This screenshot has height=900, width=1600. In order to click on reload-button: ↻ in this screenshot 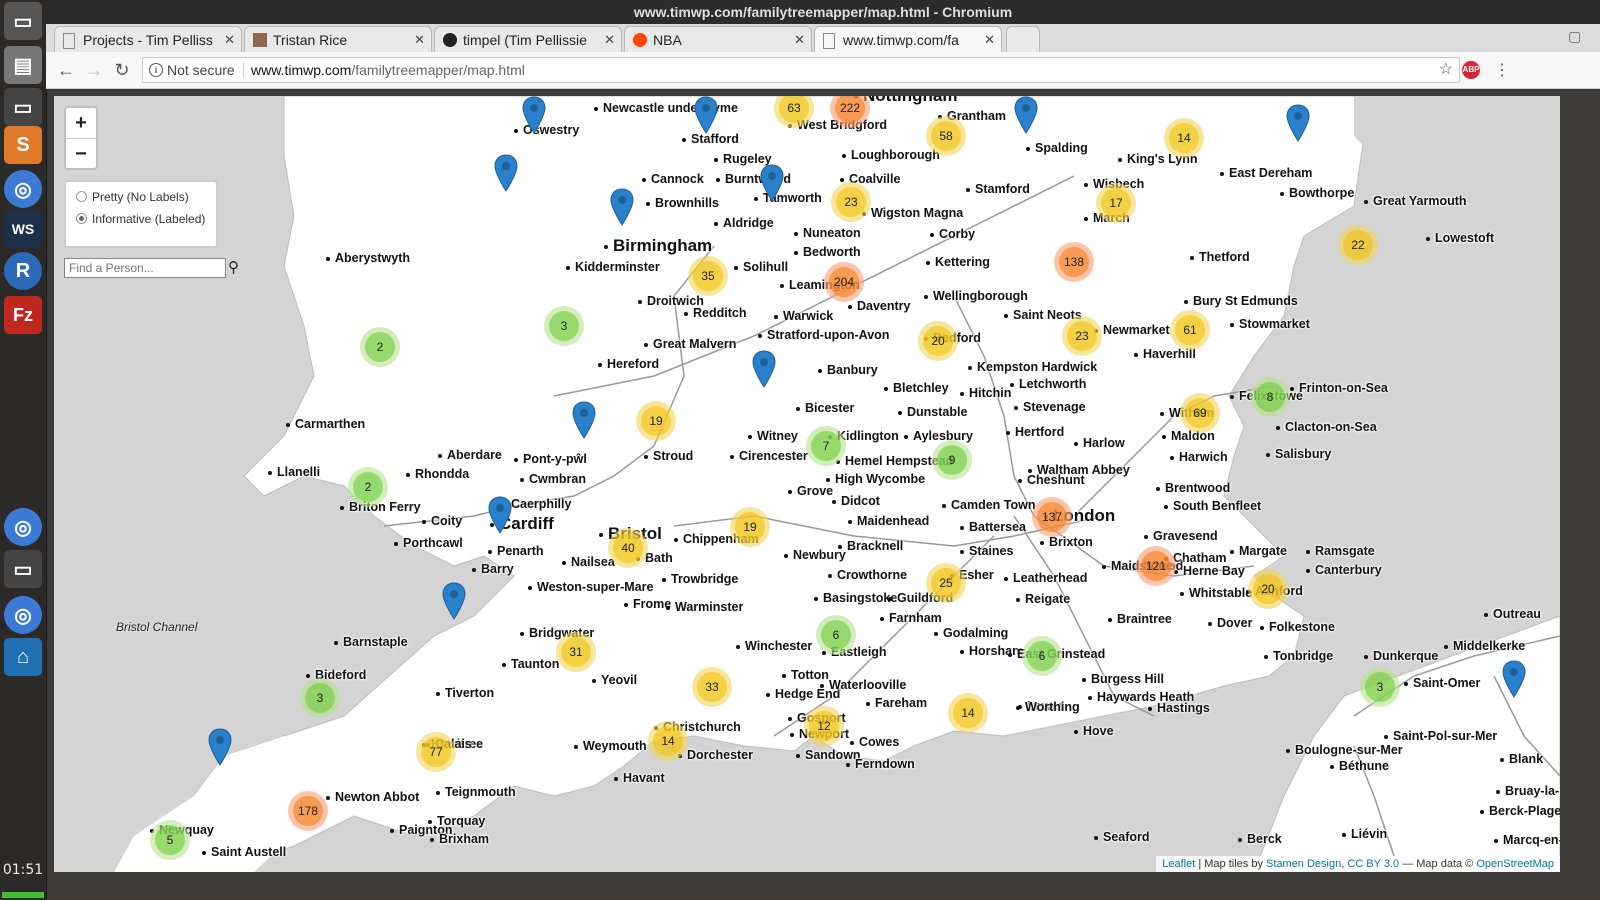, I will do `click(122, 70)`.